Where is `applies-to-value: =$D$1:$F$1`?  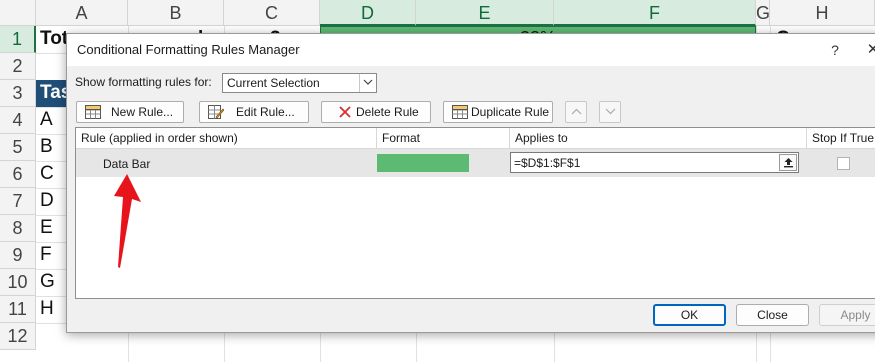 applies-to-value: =$D$1:$F$1 is located at coordinates (547, 163).